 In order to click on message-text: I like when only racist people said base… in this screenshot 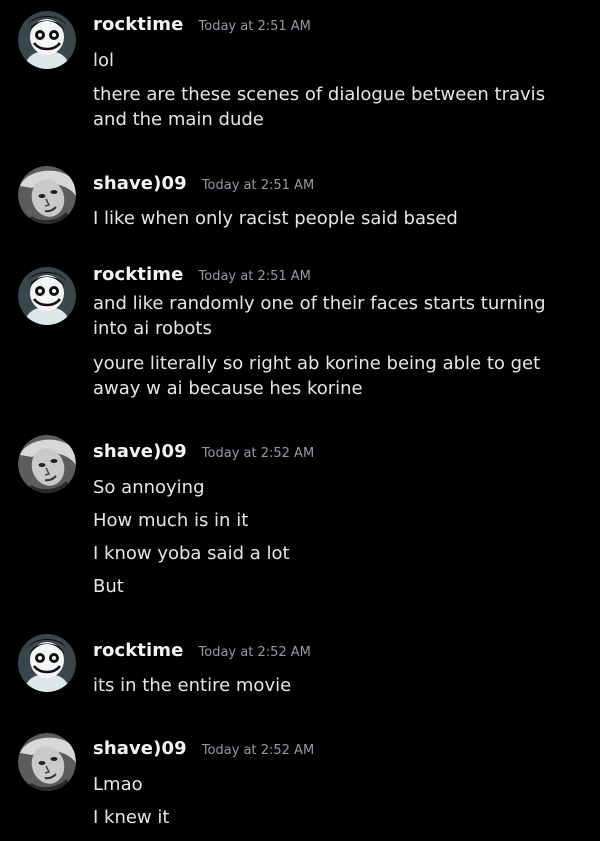, I will do `click(275, 218)`.